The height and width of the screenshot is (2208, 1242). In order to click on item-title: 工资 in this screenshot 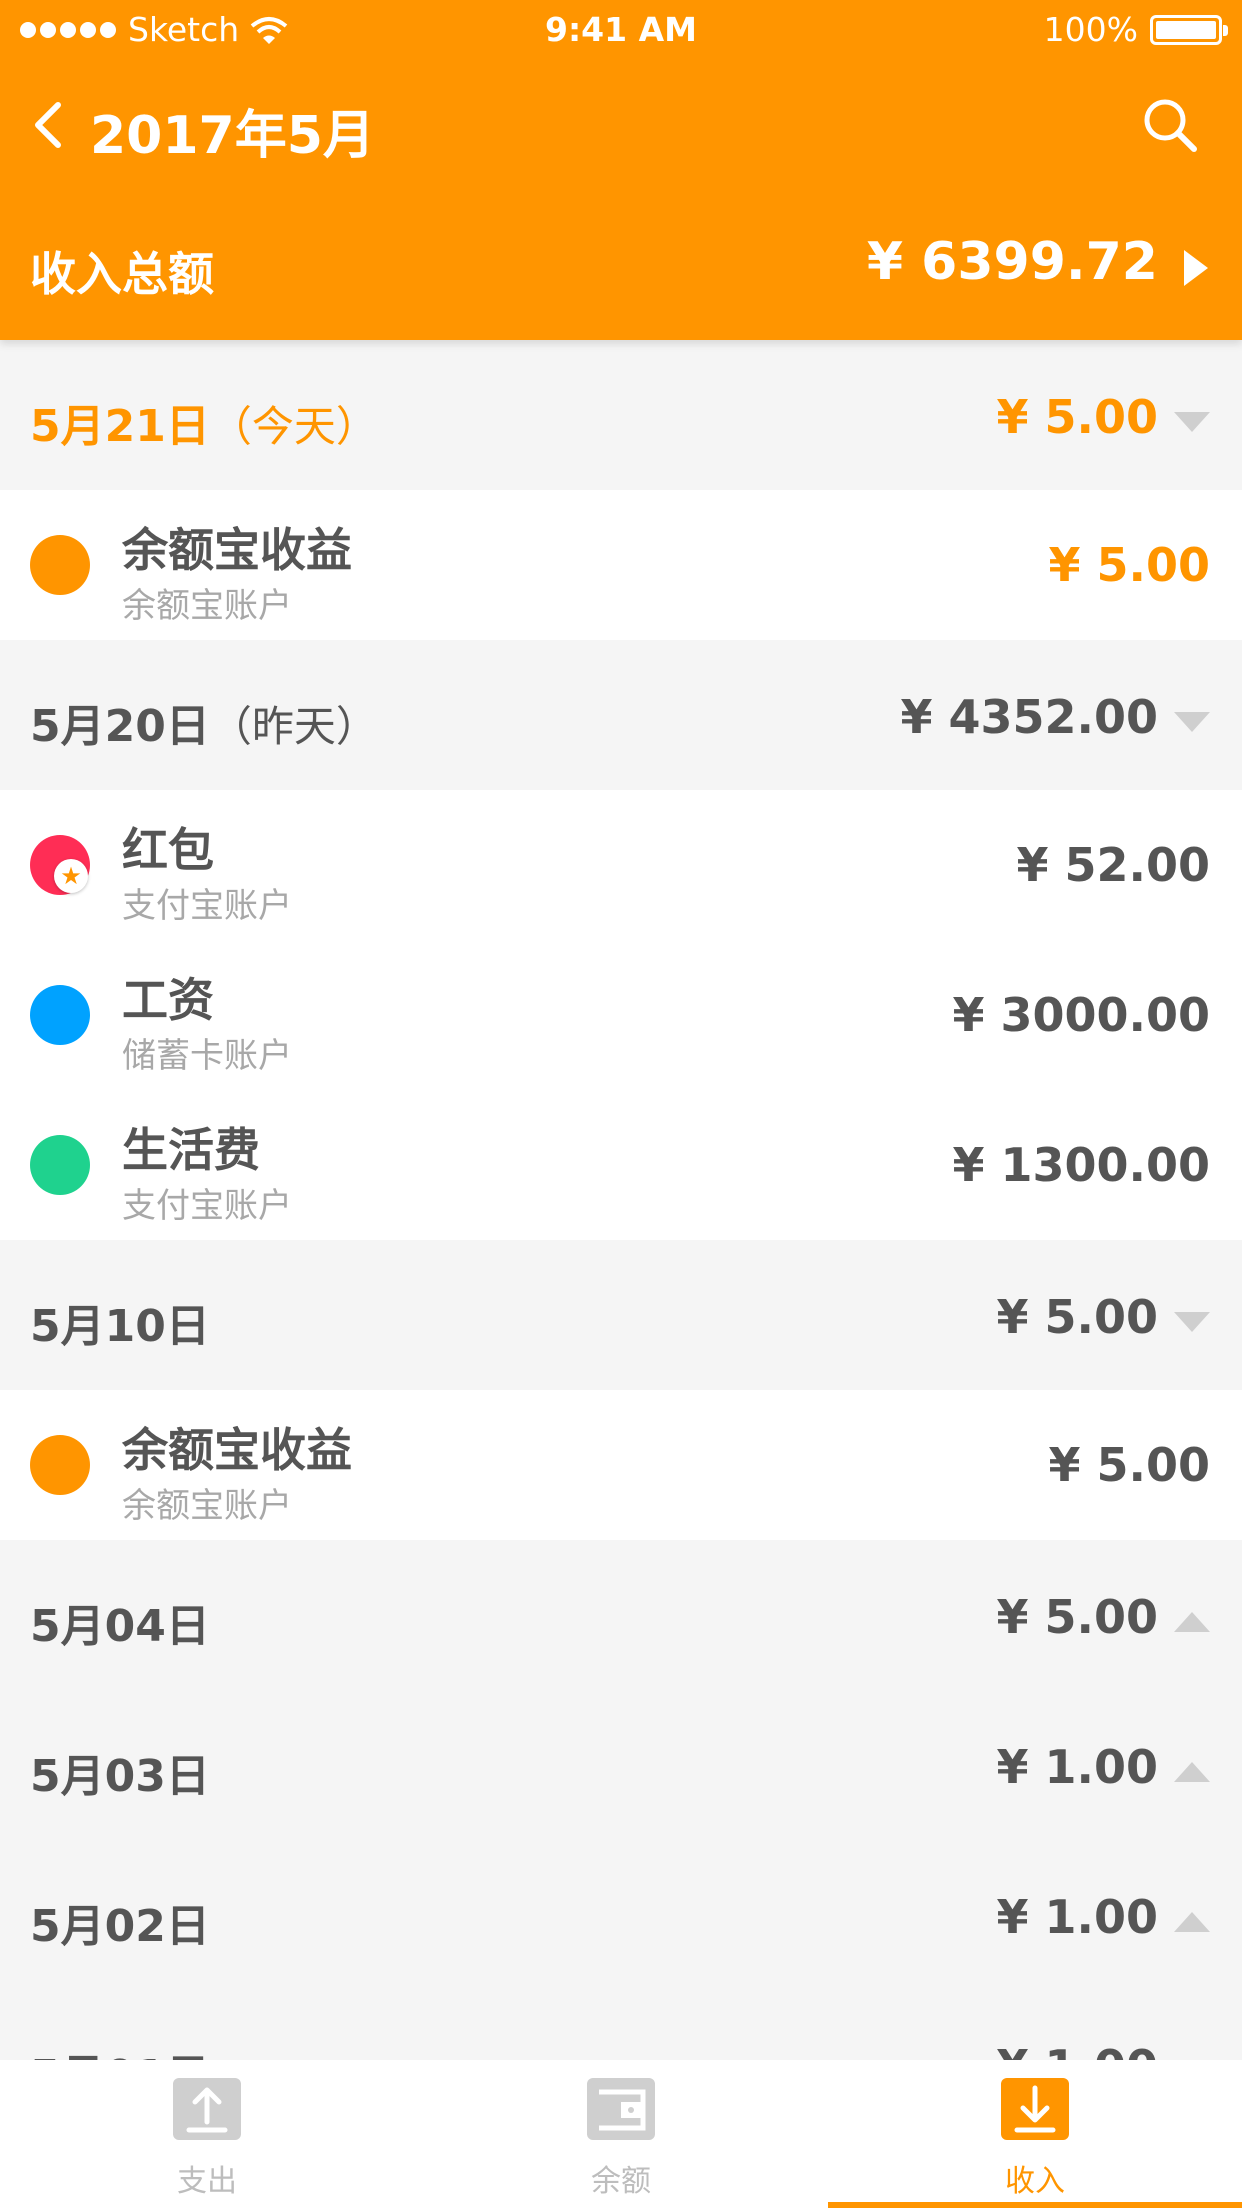, I will do `click(168, 1000)`.